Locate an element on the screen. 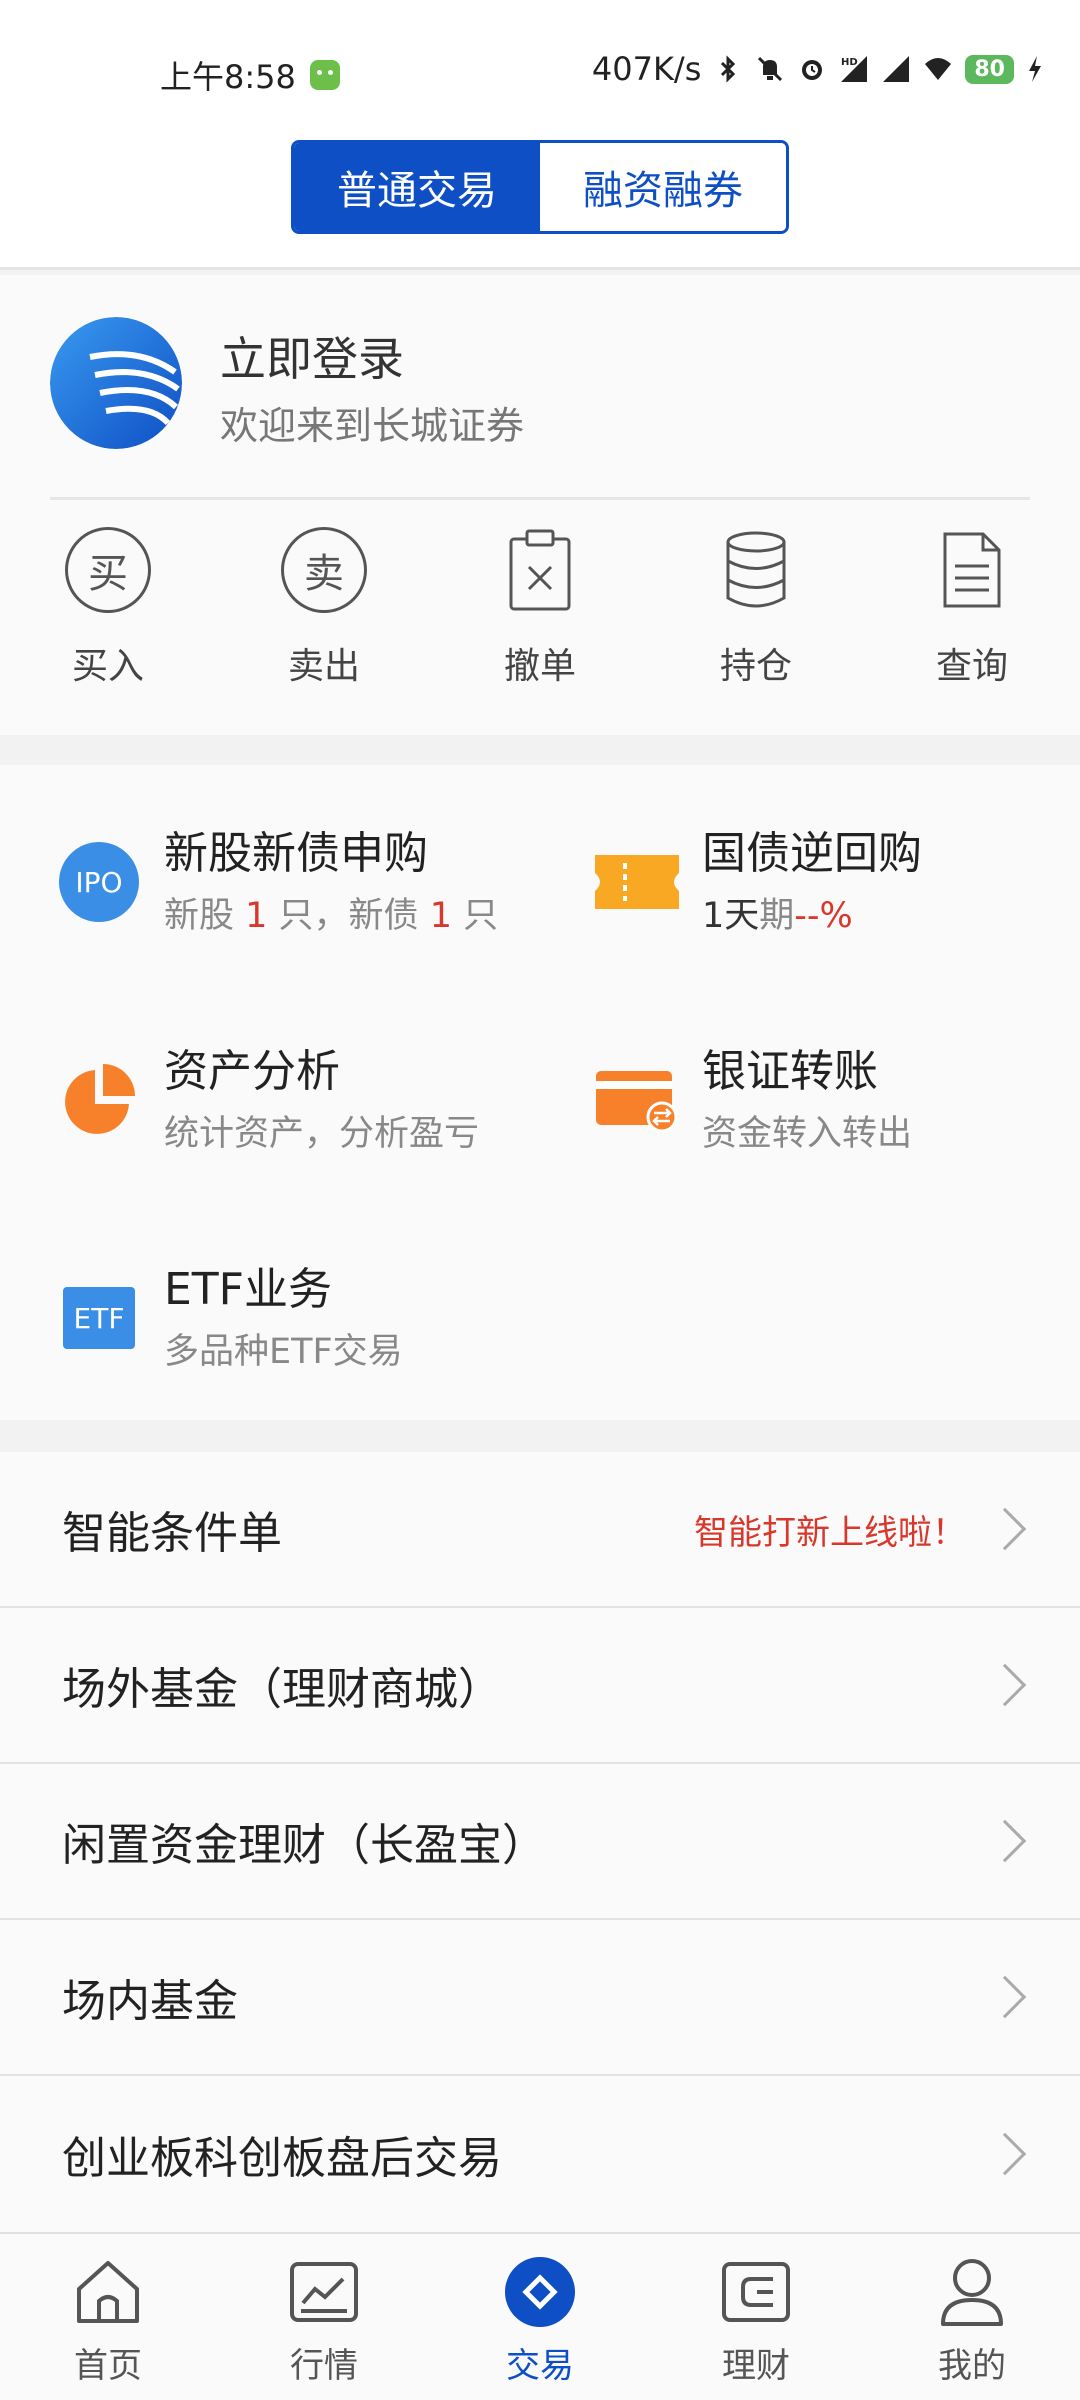 This screenshot has width=1080, height=2400. login-subtitle: 欢迎来到长城证券 is located at coordinates (372, 426).